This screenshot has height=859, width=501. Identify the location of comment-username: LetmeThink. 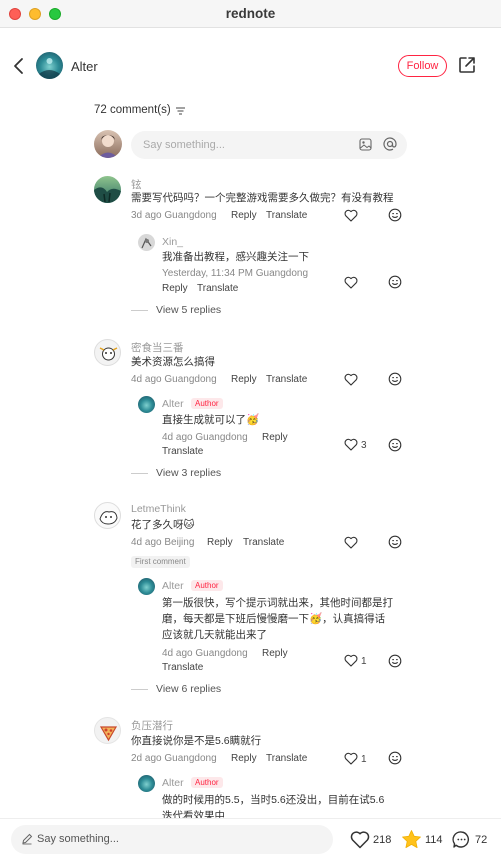
(158, 509).